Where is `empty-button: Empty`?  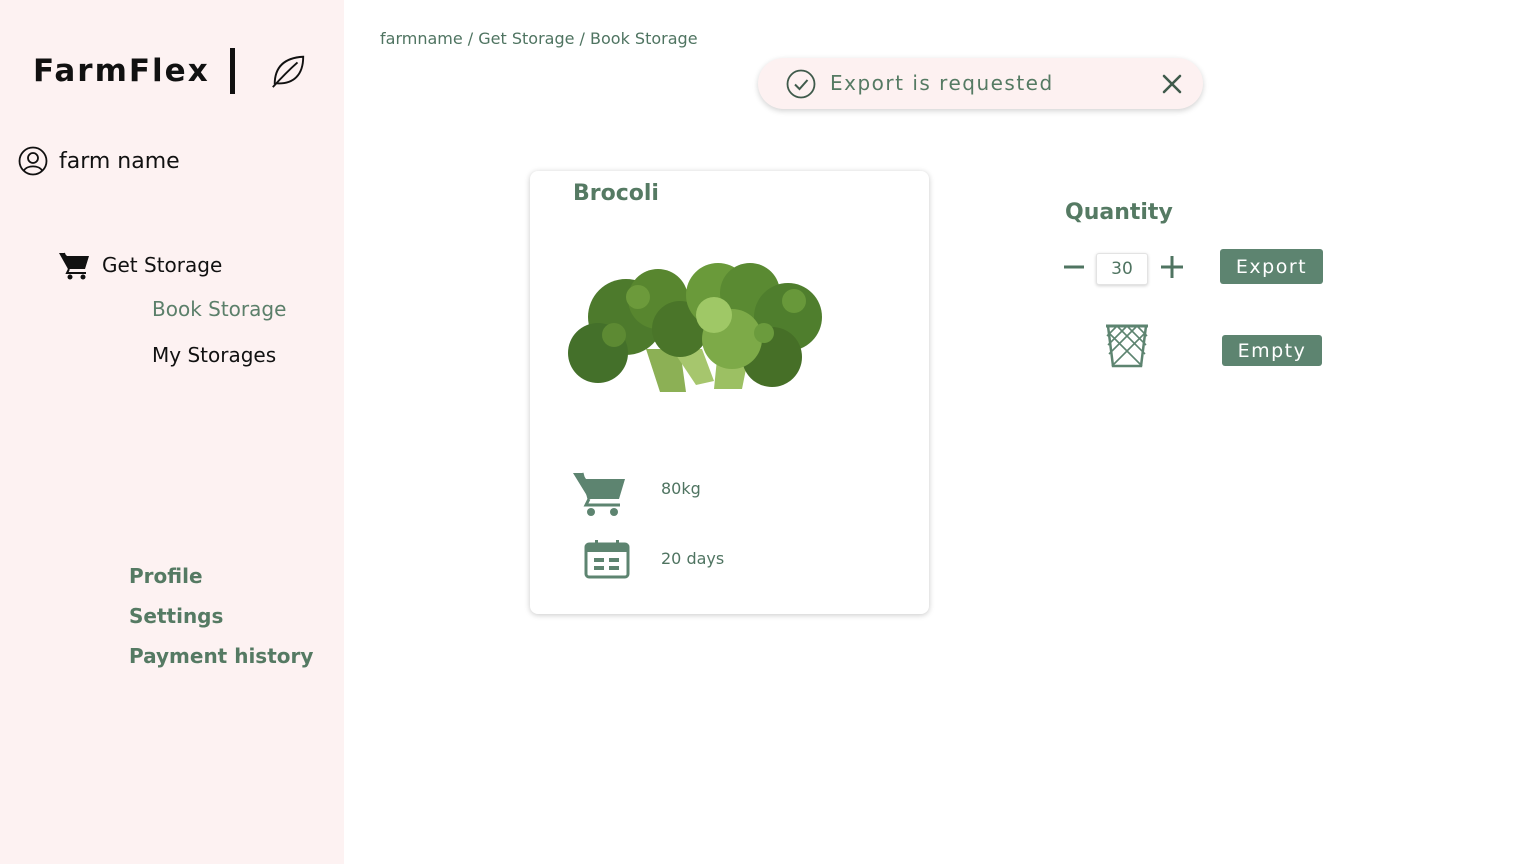
empty-button: Empty is located at coordinates (1272, 350).